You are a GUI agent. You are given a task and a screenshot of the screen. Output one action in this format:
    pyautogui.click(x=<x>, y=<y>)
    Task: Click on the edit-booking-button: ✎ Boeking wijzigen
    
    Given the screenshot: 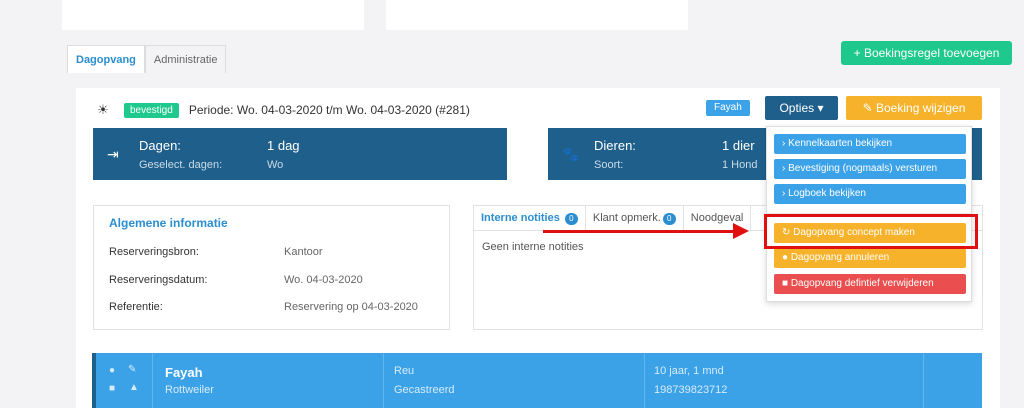 What is the action you would take?
    pyautogui.click(x=914, y=108)
    